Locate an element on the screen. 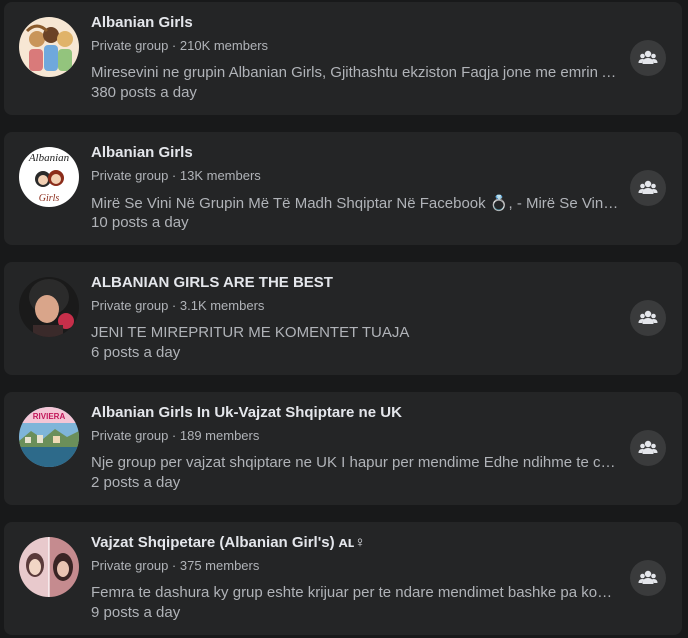  group-description: JENI TE MIREPRITUR ME KOMENTET TUAJA is located at coordinates (250, 332).